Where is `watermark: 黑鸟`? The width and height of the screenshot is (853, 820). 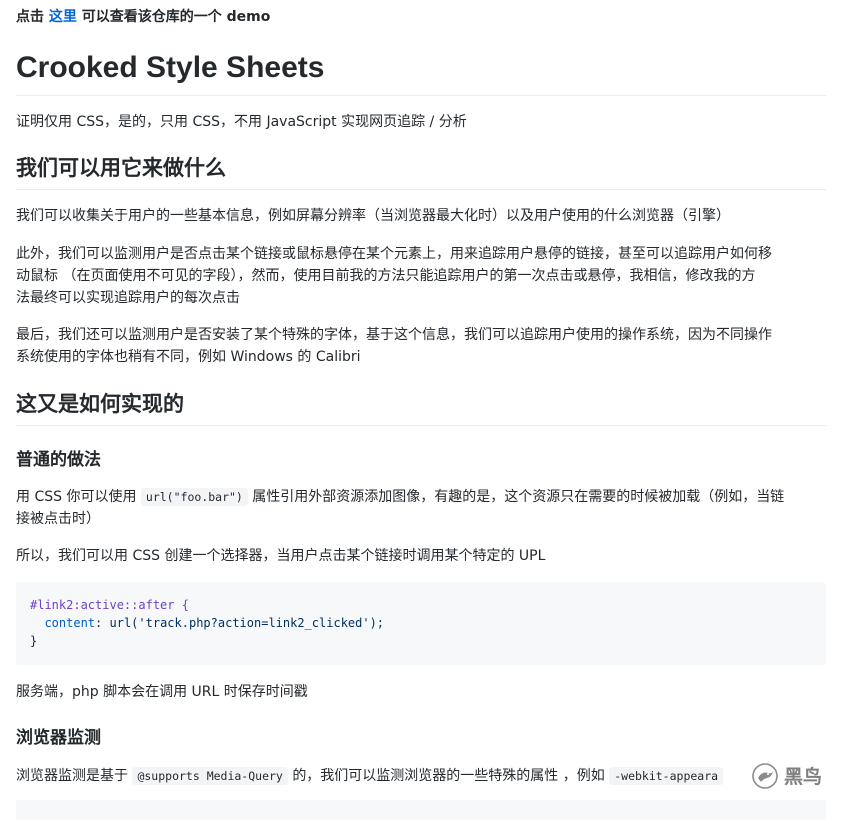 watermark: 黑鸟 is located at coordinates (787, 775).